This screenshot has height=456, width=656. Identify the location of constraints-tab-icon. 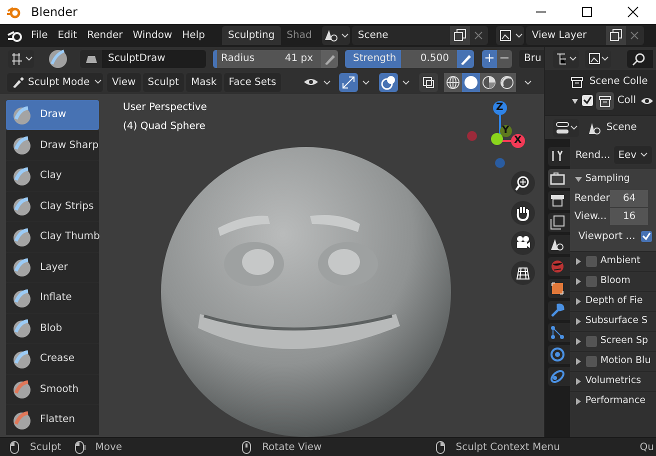
(559, 376).